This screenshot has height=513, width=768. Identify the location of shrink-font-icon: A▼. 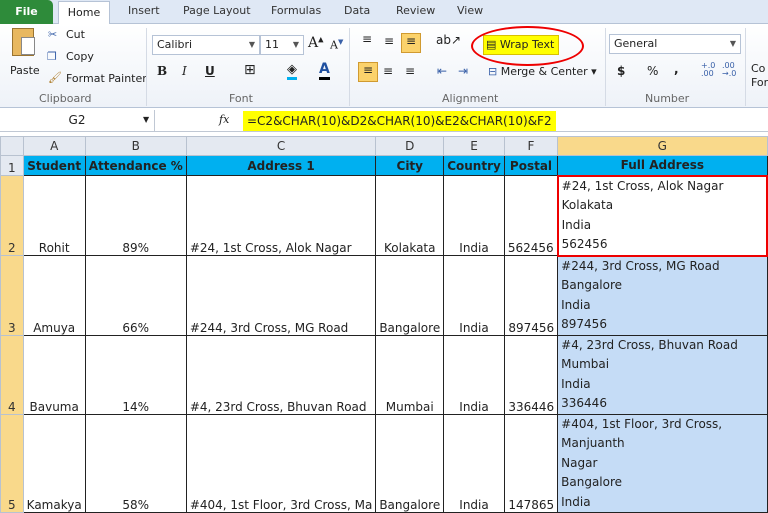
(336, 45).